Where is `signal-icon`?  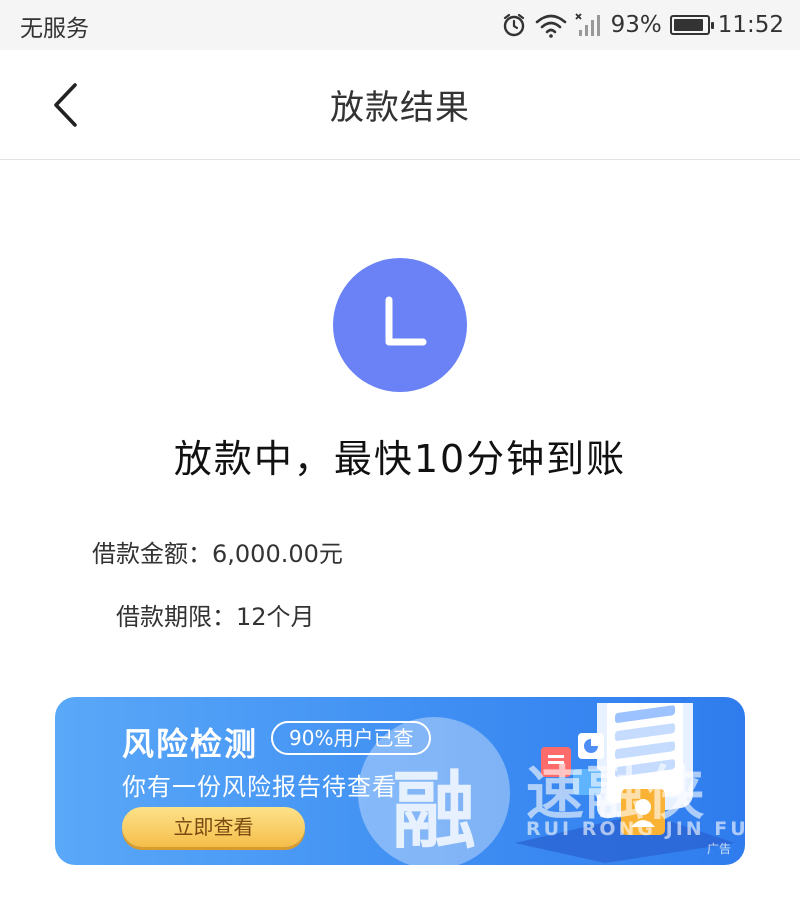 signal-icon is located at coordinates (587, 24).